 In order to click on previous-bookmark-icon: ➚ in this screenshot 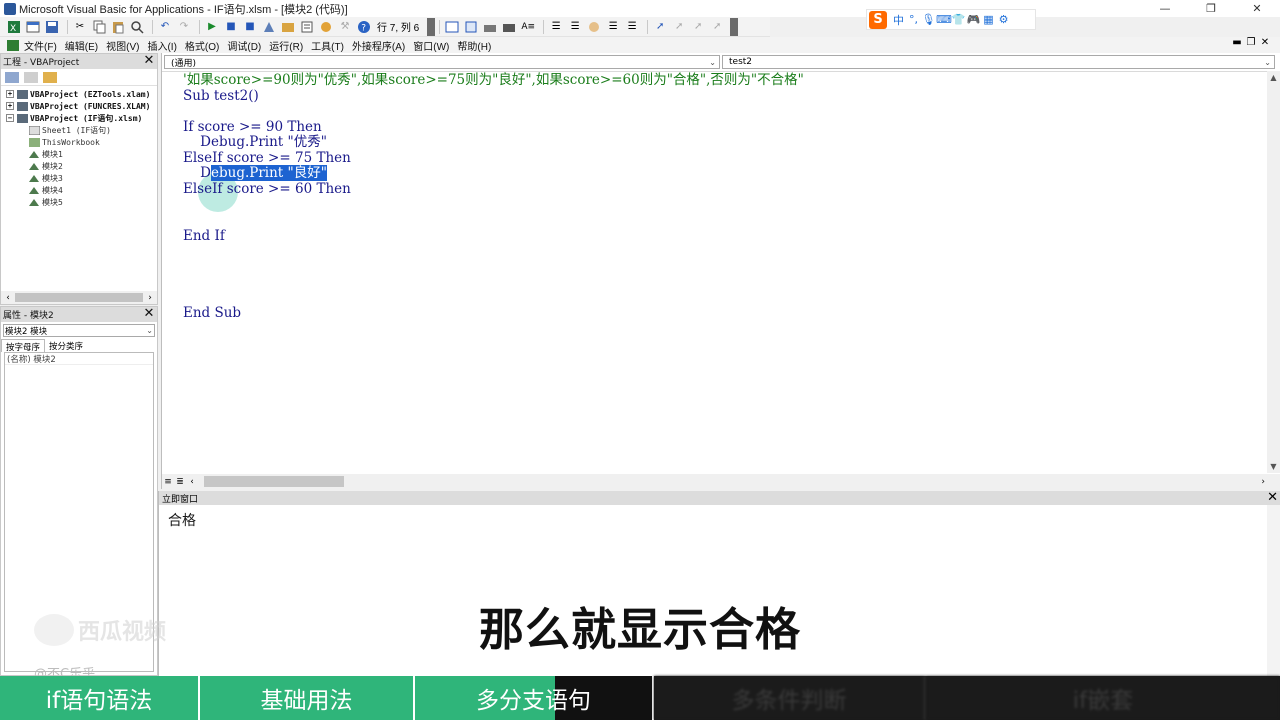, I will do `click(698, 27)`.